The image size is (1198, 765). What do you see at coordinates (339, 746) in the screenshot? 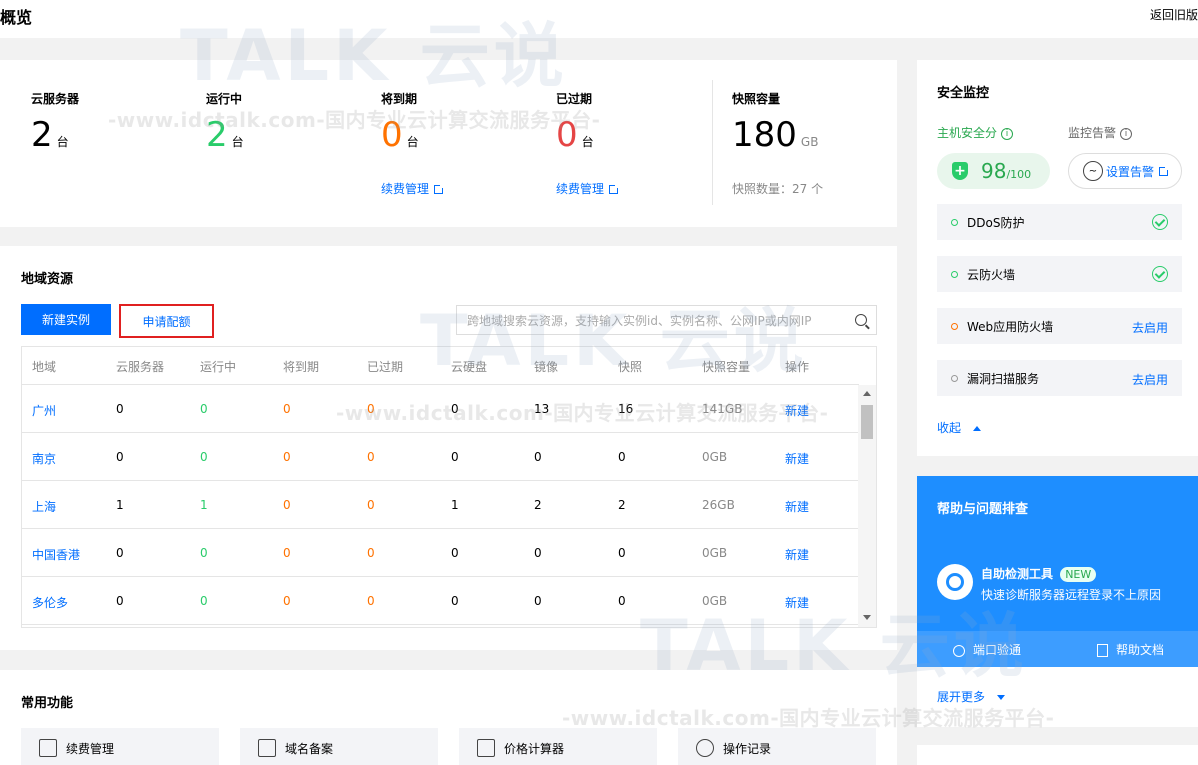
I see `domain-filing-shortcut: 域名备案` at bounding box center [339, 746].